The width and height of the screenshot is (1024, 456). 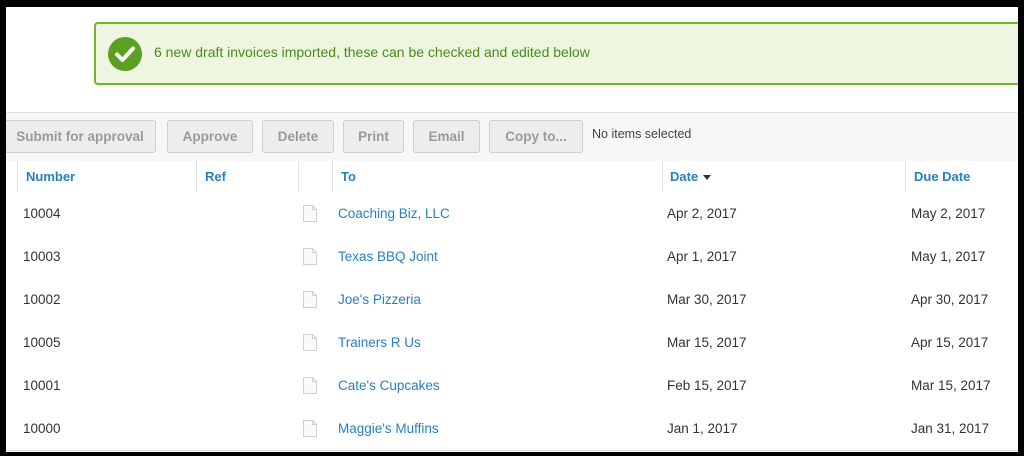 I want to click on contact-link: Trainers R Us, so click(x=379, y=342).